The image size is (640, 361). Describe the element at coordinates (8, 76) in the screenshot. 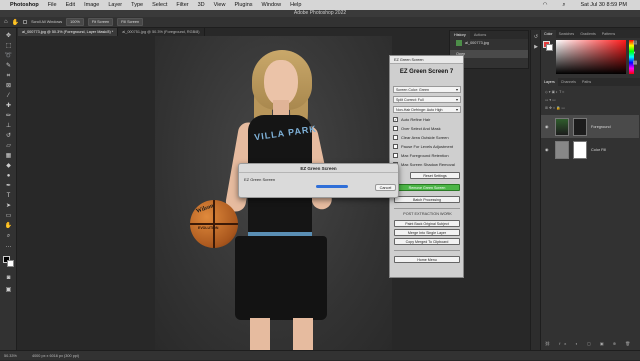

I see `crop-tool-icon: ⌗` at that location.